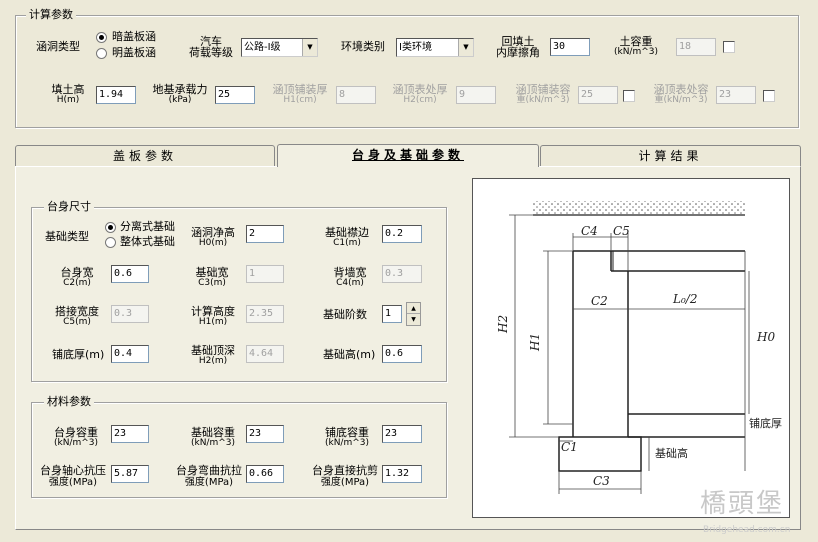  What do you see at coordinates (621, 231) in the screenshot?
I see `dim-c5: C5` at bounding box center [621, 231].